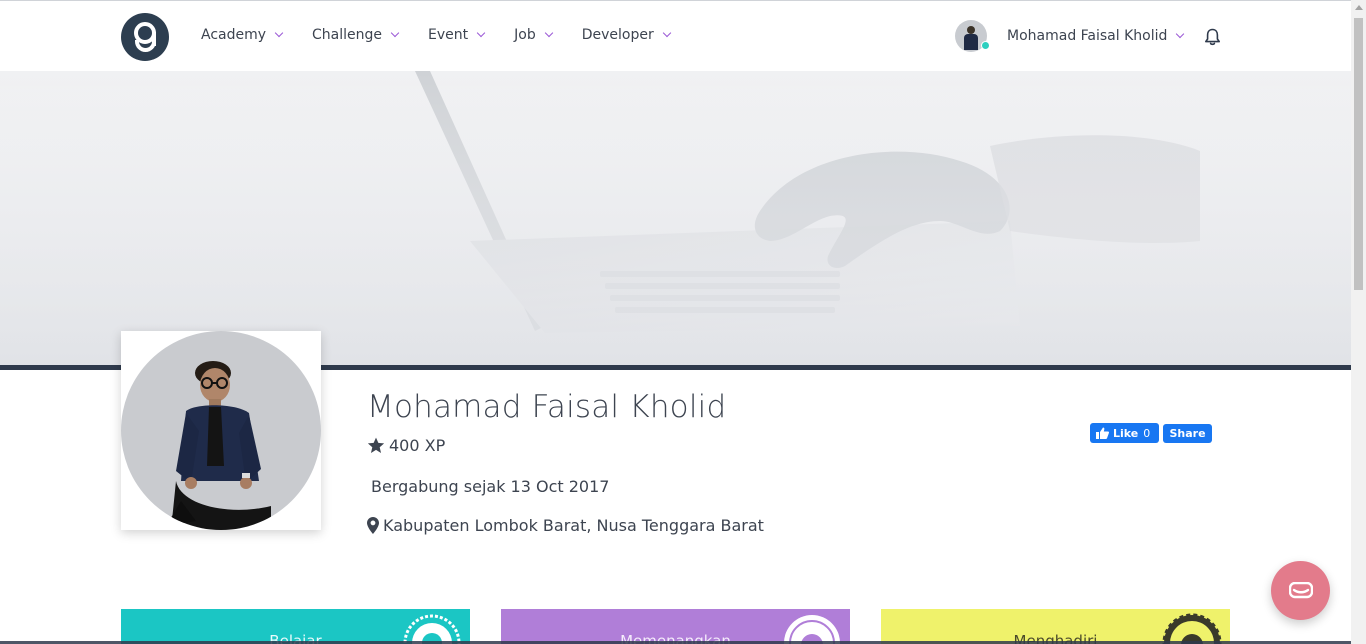 Image resolution: width=1366 pixels, height=644 pixels. I want to click on achievement-card-belajar: Belajar, so click(295, 626).